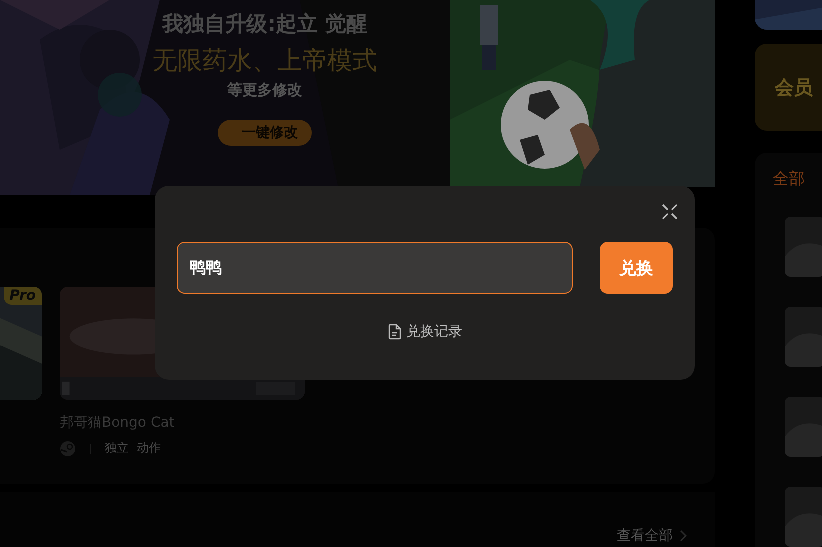 This screenshot has width=822, height=547. I want to click on filter-tab: 全部, so click(797, 179).